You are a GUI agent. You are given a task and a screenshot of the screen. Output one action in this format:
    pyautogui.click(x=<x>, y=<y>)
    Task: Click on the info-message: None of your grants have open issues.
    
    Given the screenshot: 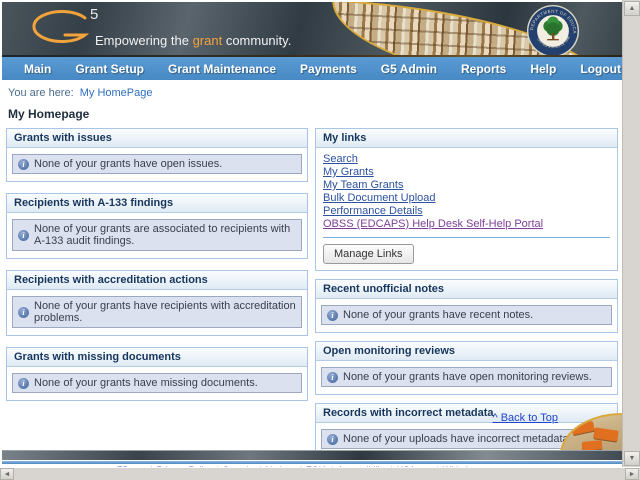 What is the action you would take?
    pyautogui.click(x=157, y=164)
    